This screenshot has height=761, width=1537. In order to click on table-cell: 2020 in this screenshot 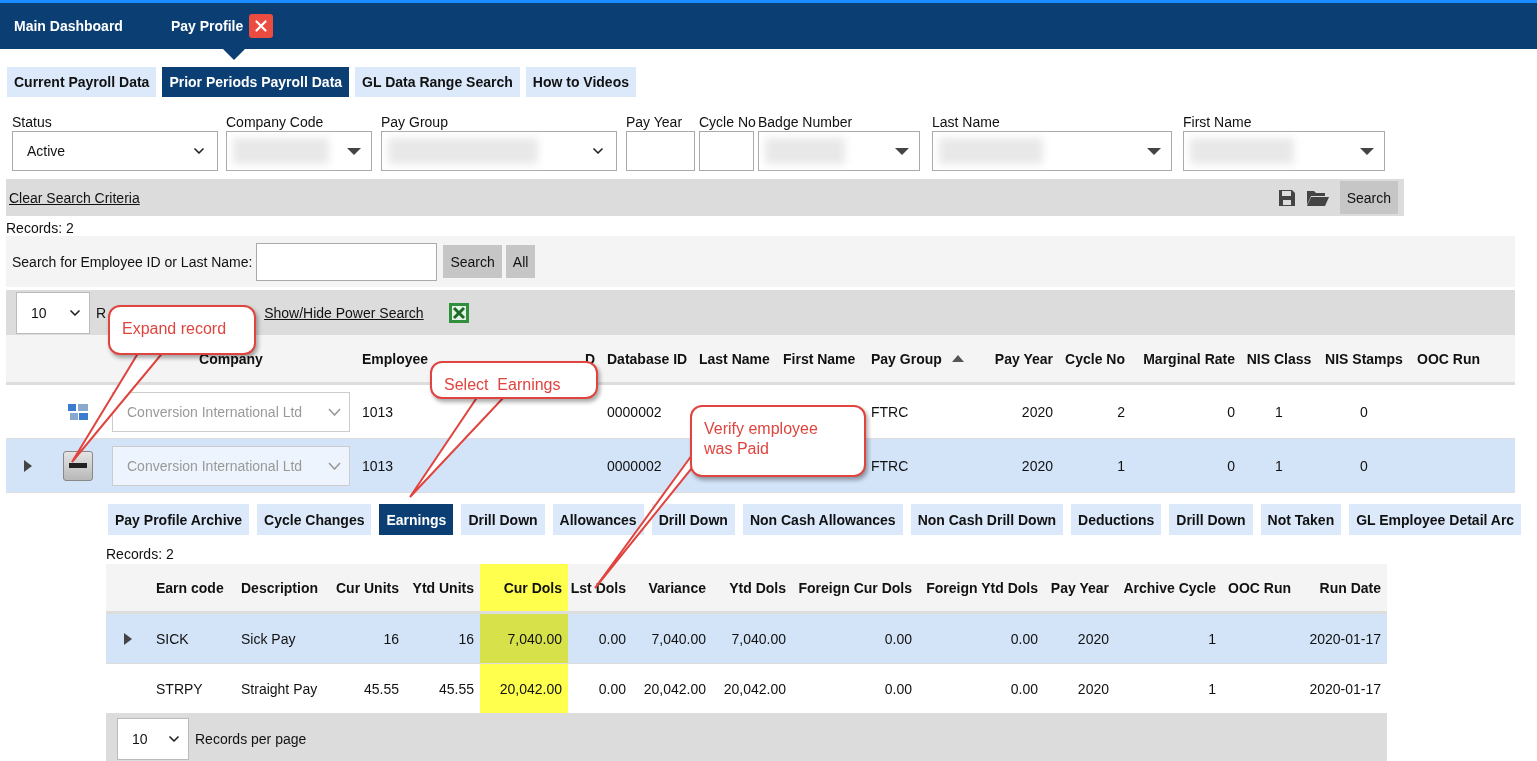, I will do `click(1037, 465)`.